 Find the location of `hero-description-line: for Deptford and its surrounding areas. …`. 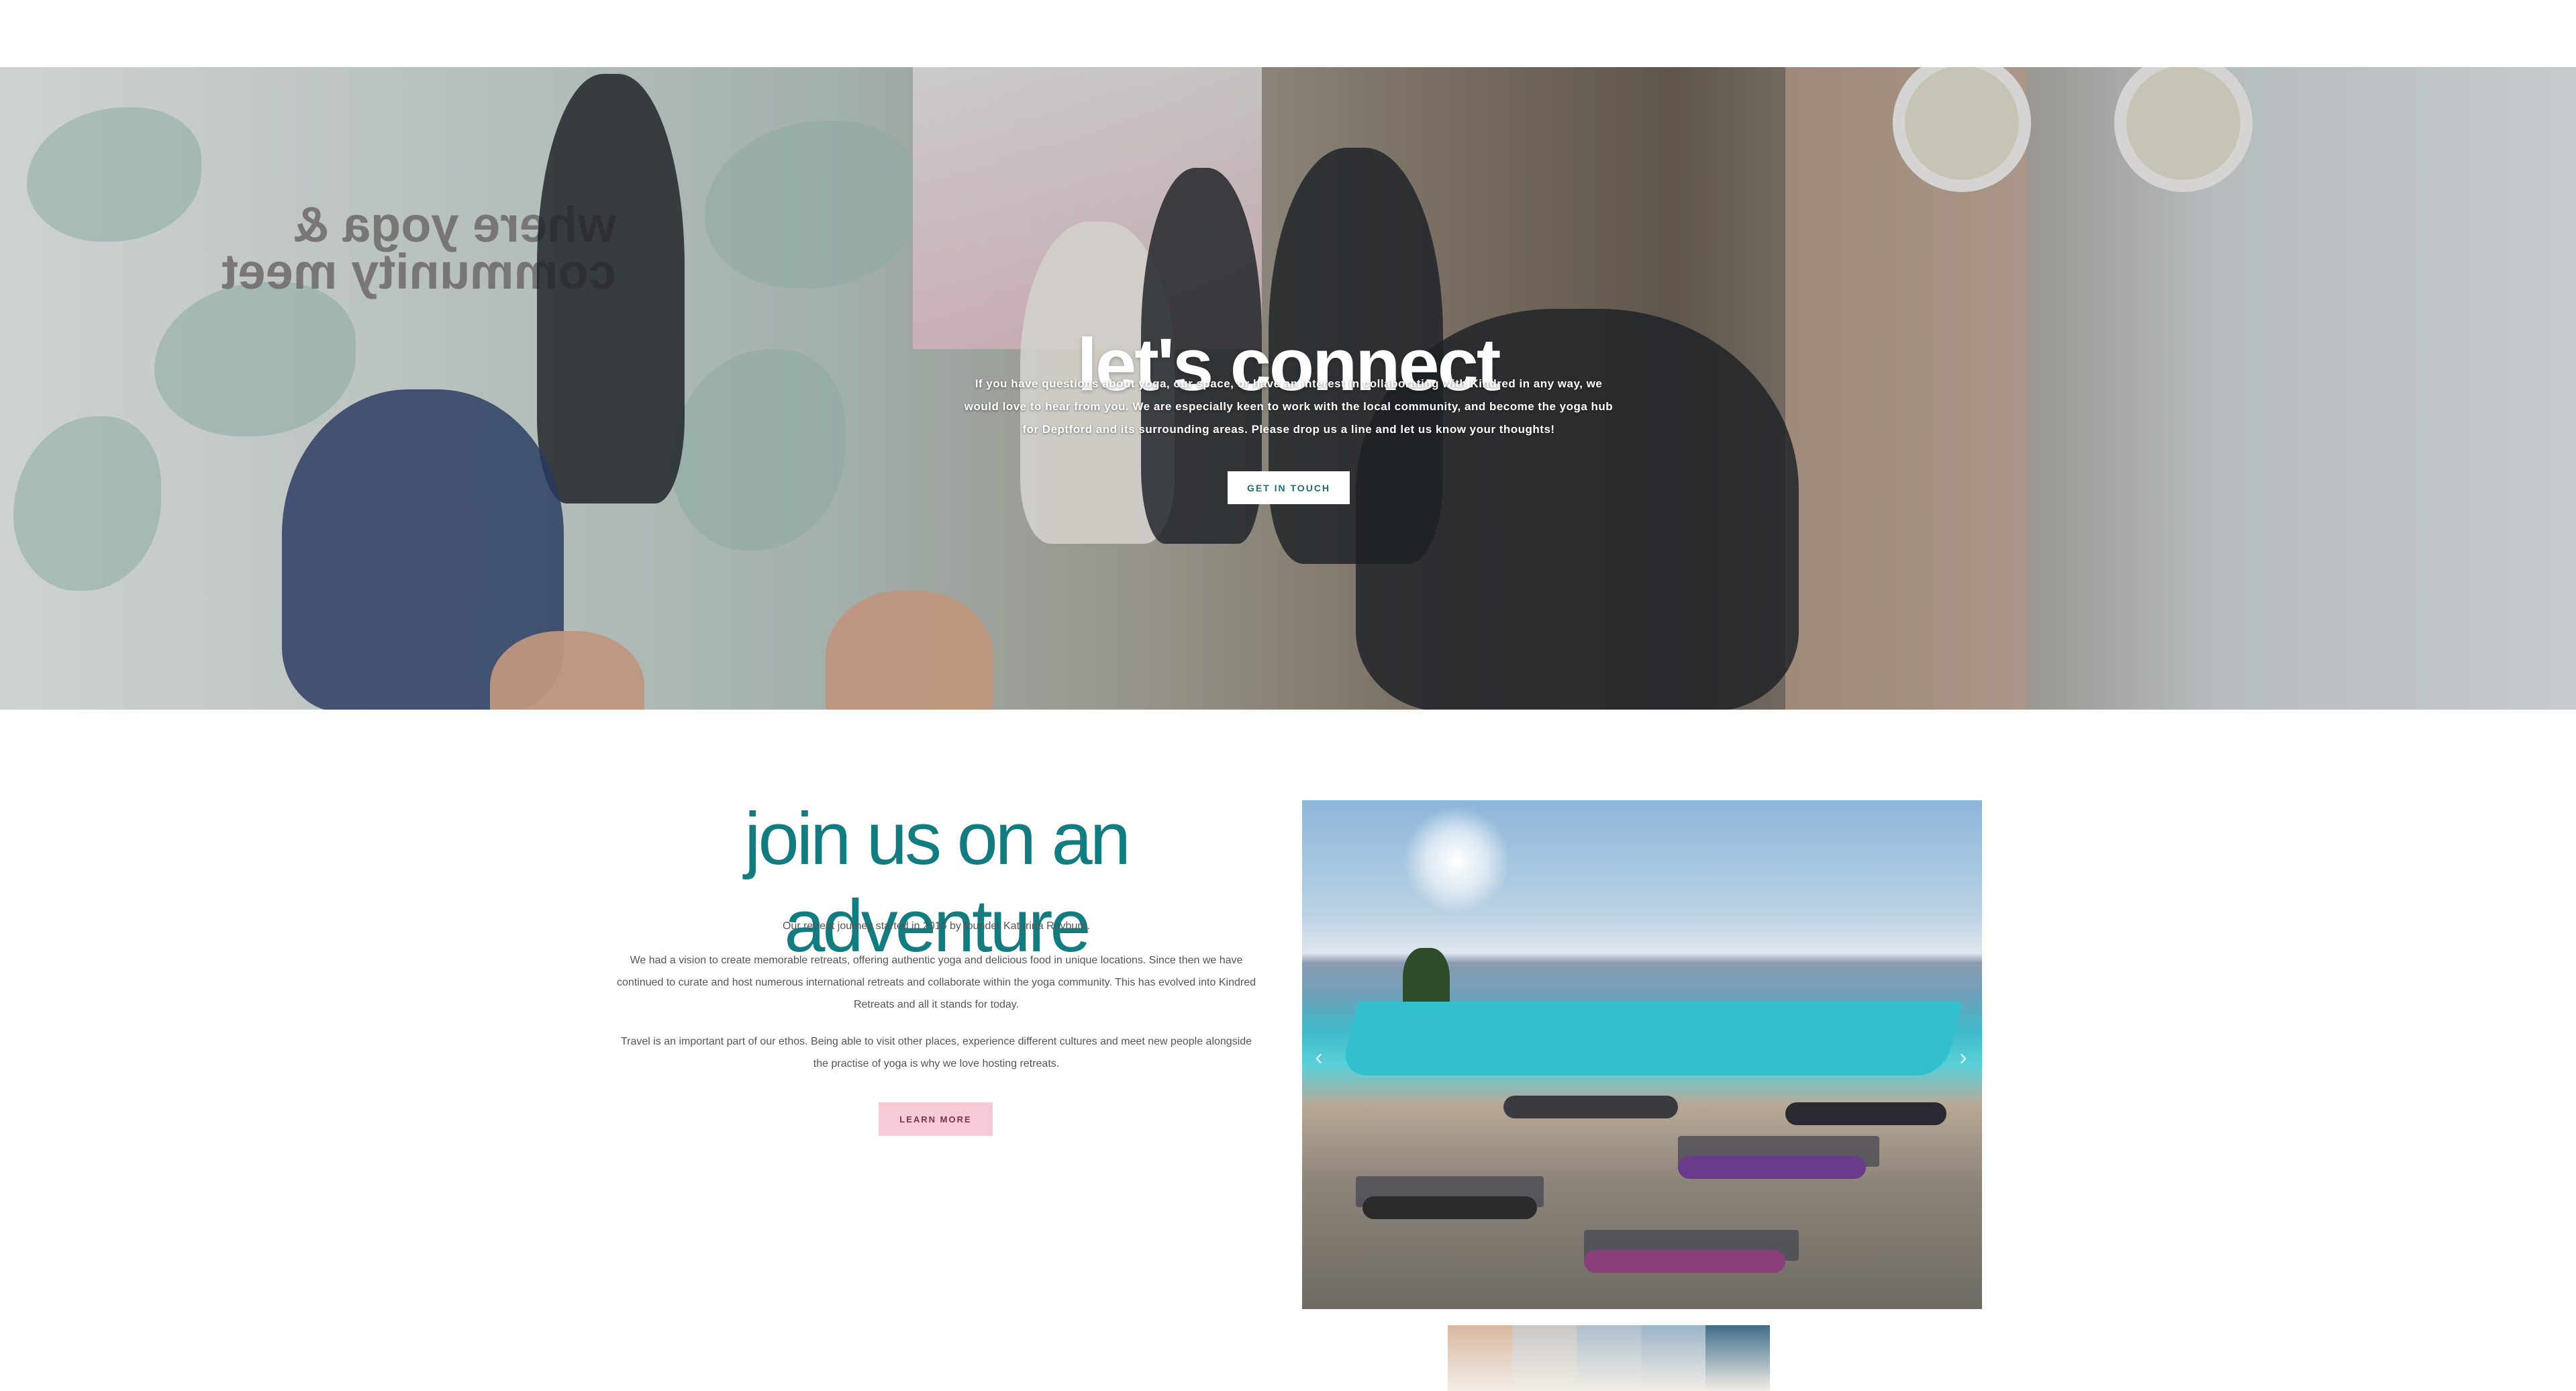

hero-description-line: for Deptford and its surrounding areas. … is located at coordinates (1288, 429).